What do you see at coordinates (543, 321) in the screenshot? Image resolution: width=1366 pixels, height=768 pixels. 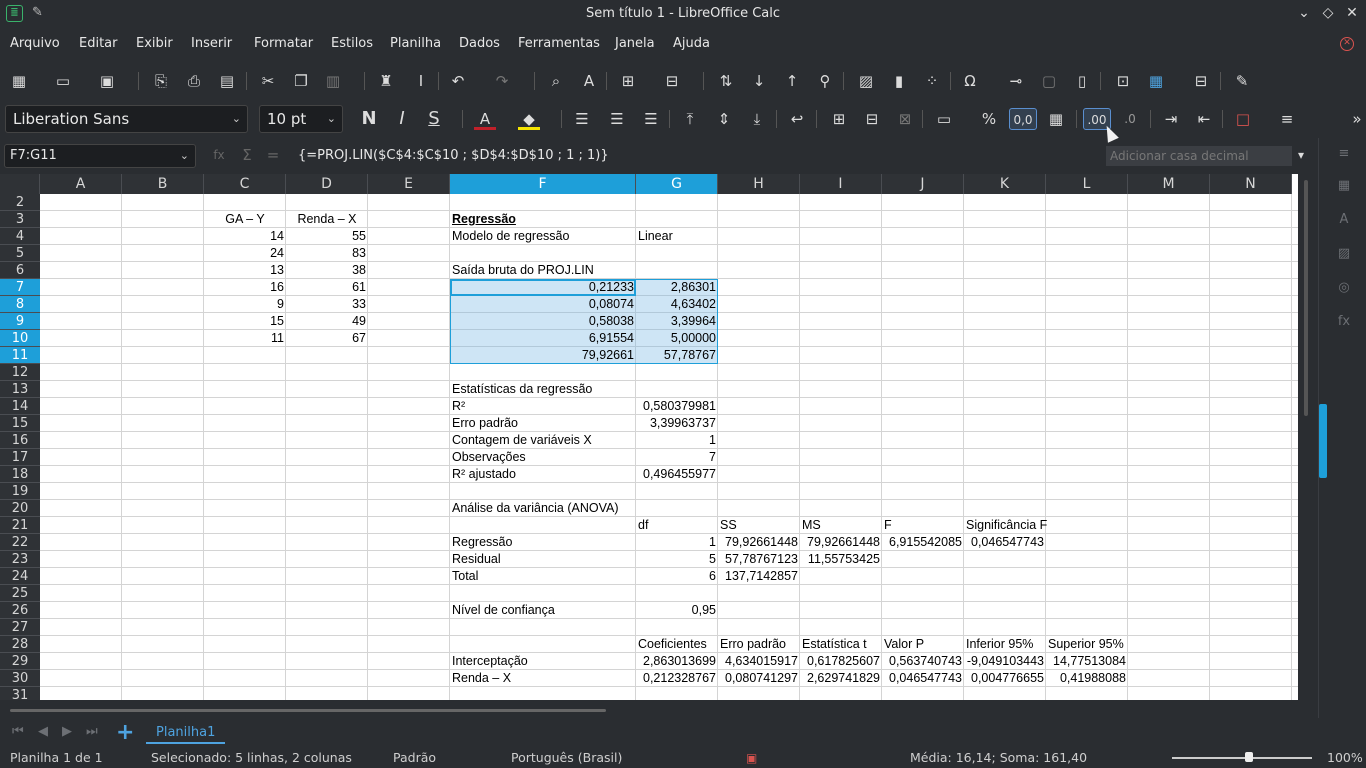 I see `cell-f9: 0,58038` at bounding box center [543, 321].